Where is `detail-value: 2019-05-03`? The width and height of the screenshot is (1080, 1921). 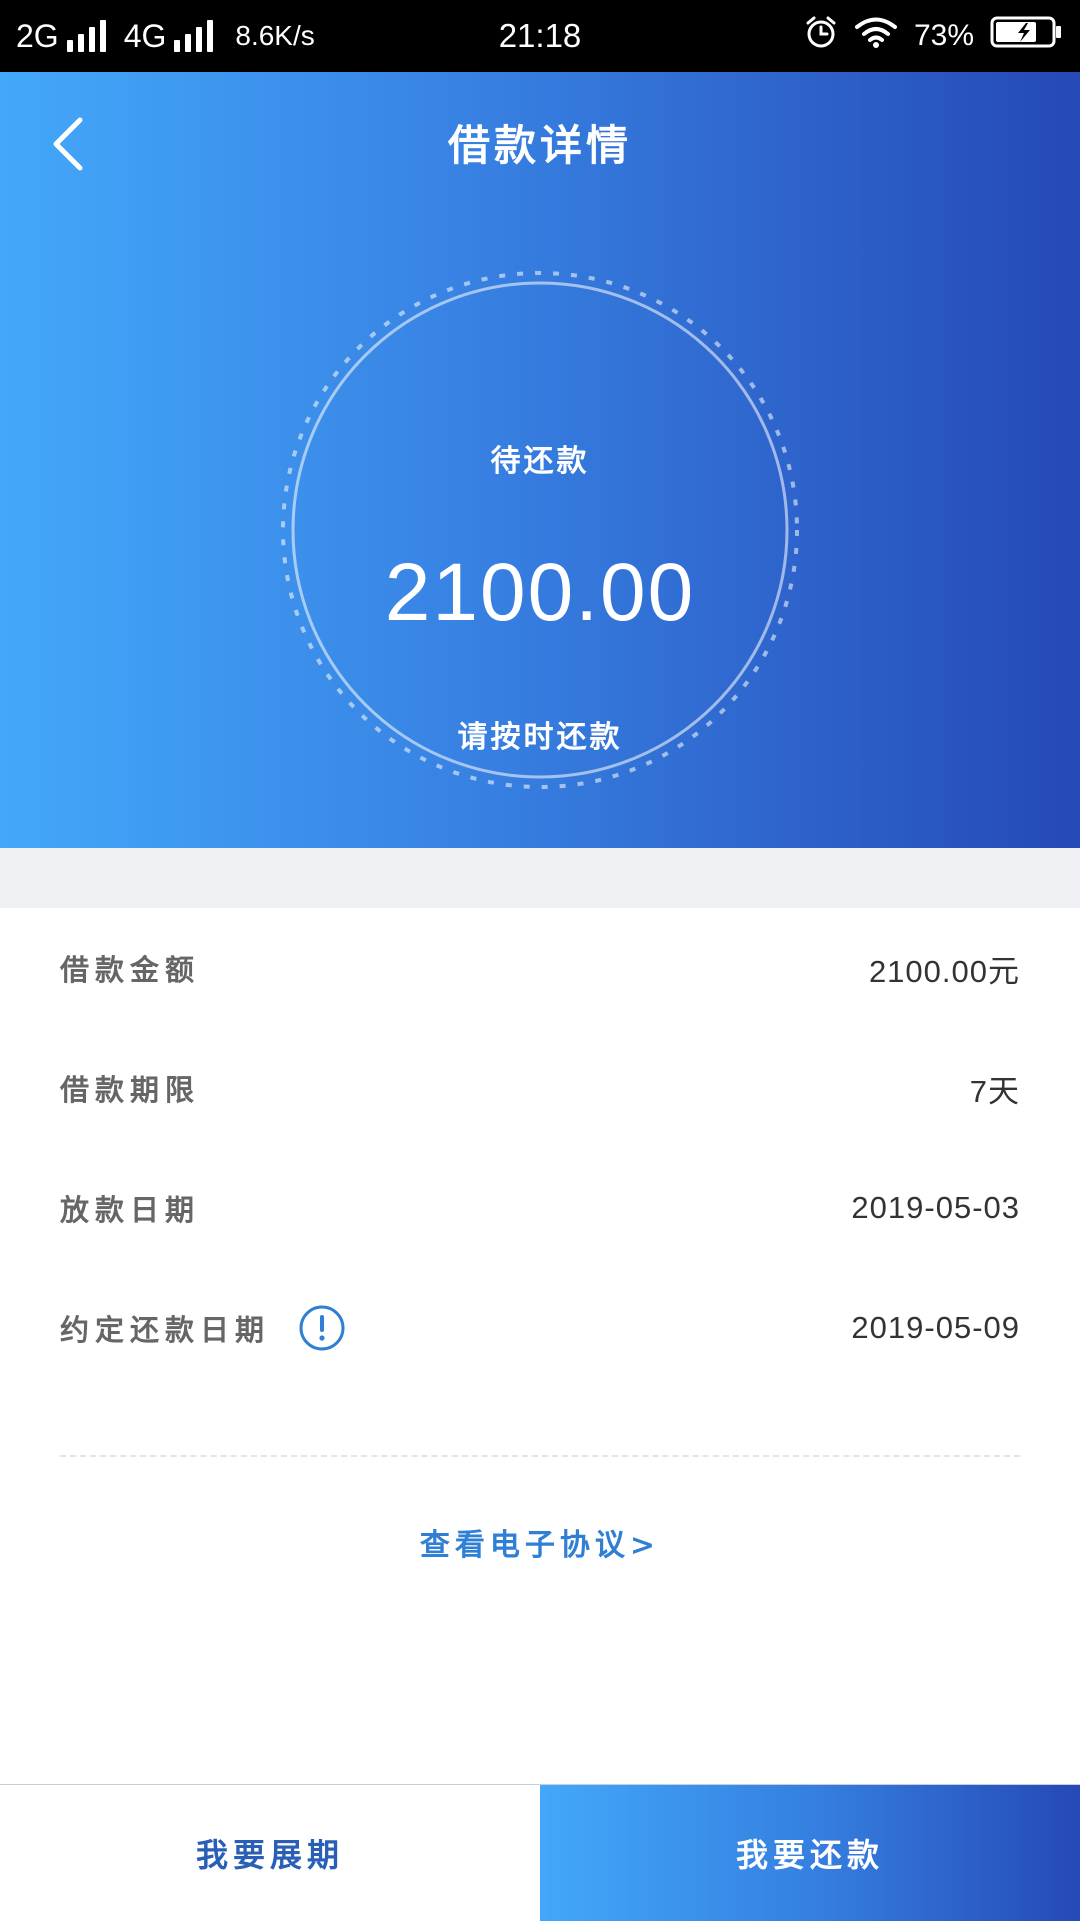 detail-value: 2019-05-03 is located at coordinates (935, 1207).